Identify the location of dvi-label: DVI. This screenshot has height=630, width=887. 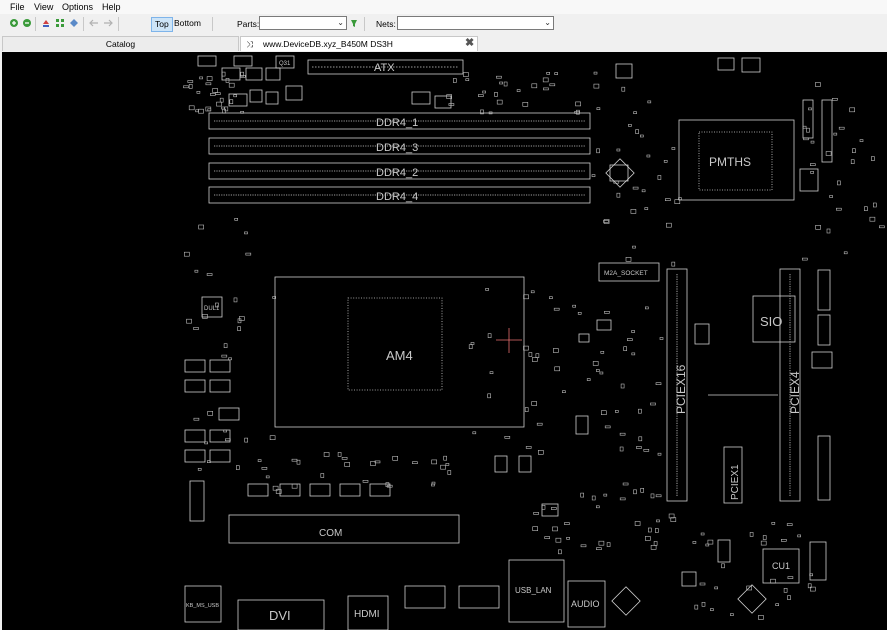
(280, 615).